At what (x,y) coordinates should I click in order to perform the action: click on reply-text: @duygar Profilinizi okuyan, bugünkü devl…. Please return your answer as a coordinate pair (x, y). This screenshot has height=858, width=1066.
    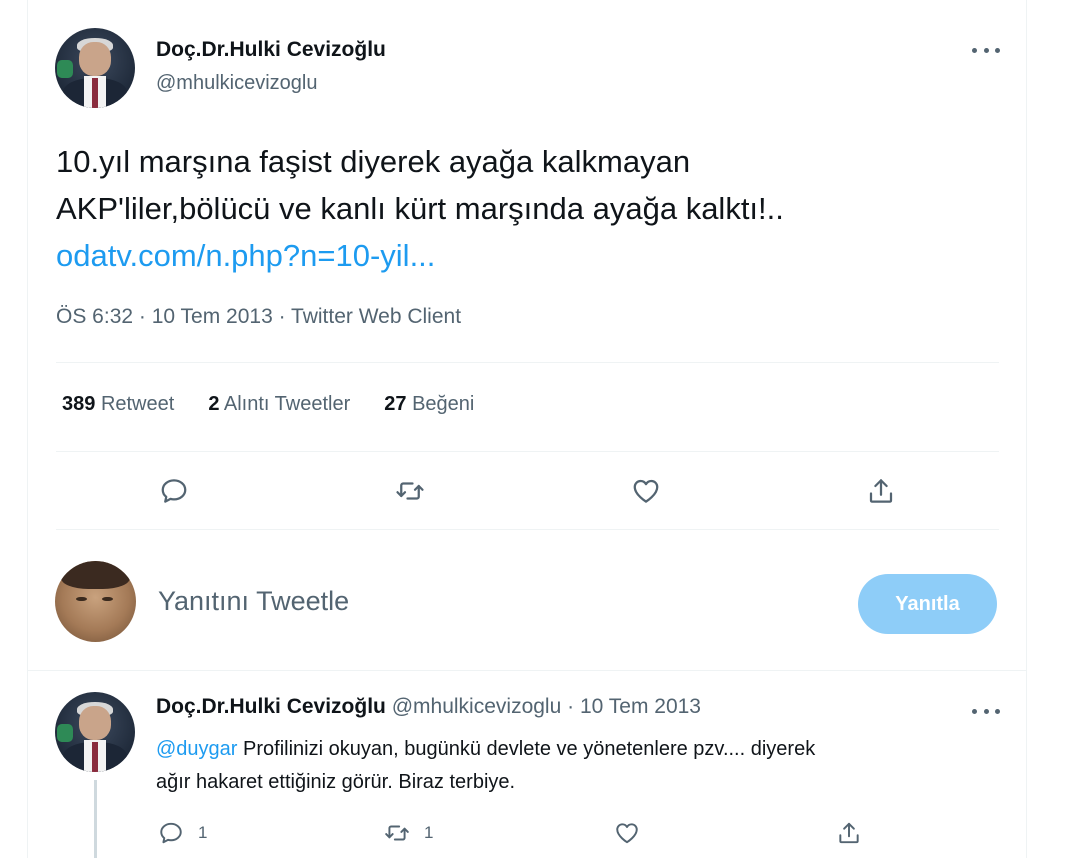
    Looking at the image, I should click on (571, 766).